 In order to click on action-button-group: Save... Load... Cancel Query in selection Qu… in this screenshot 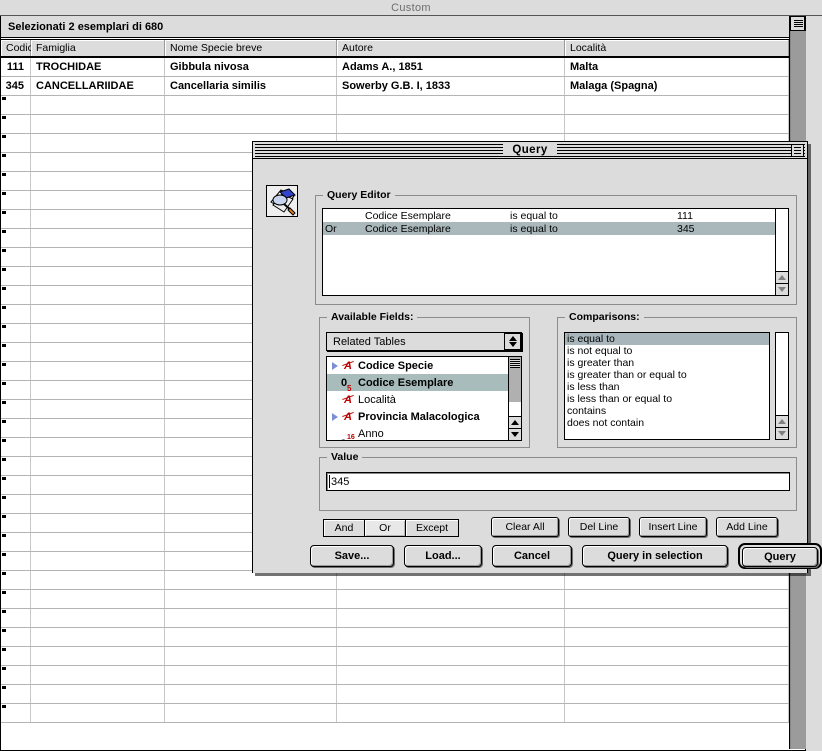, I will do `click(566, 556)`.